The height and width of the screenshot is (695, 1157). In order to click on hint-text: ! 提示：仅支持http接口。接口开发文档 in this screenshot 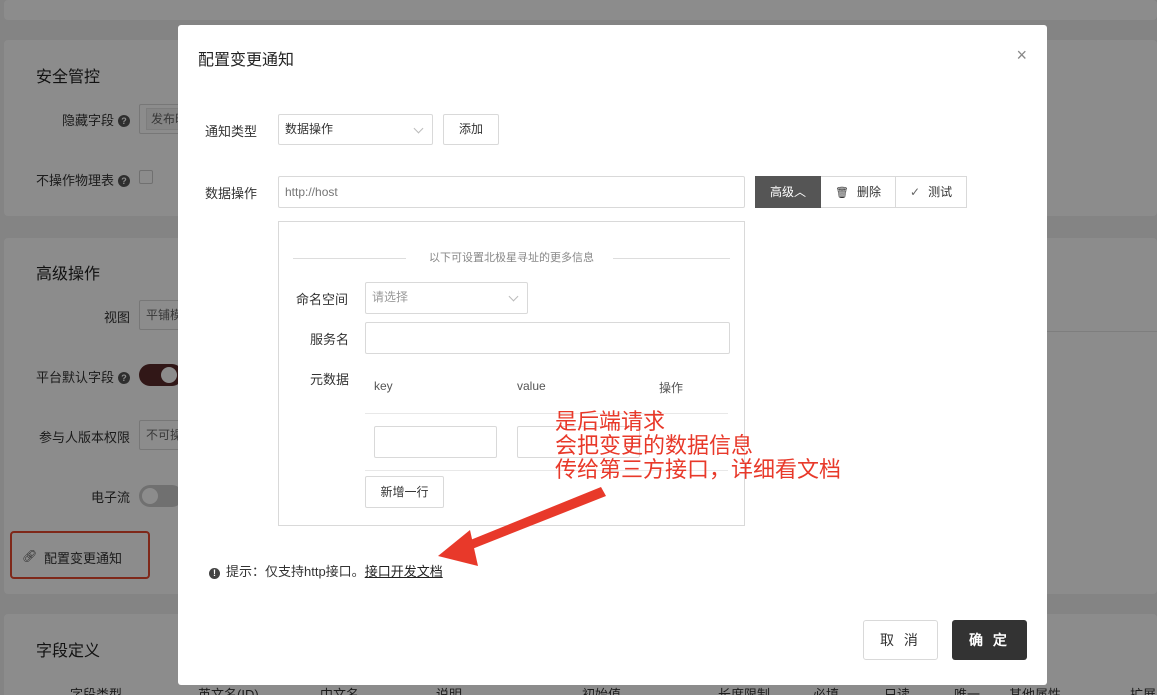, I will do `click(326, 570)`.